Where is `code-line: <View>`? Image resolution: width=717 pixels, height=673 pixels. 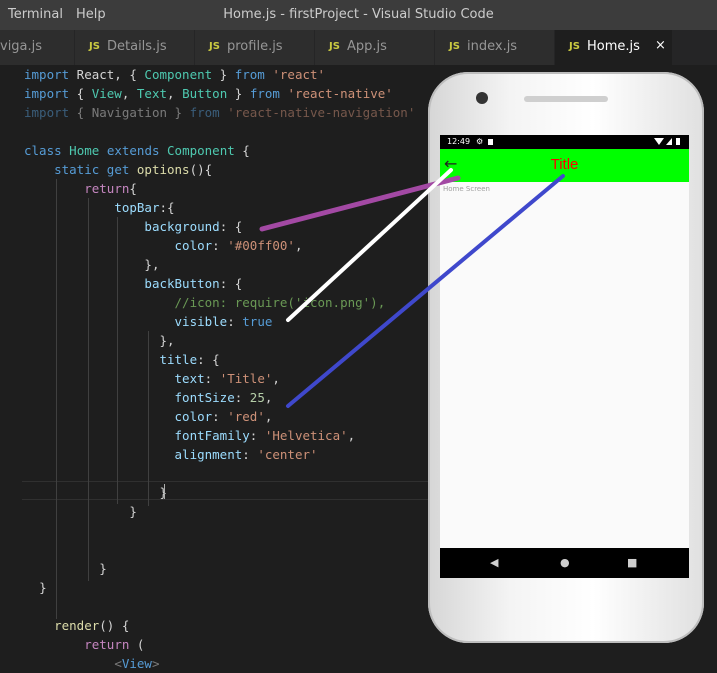
code-line: <View> is located at coordinates (91, 663).